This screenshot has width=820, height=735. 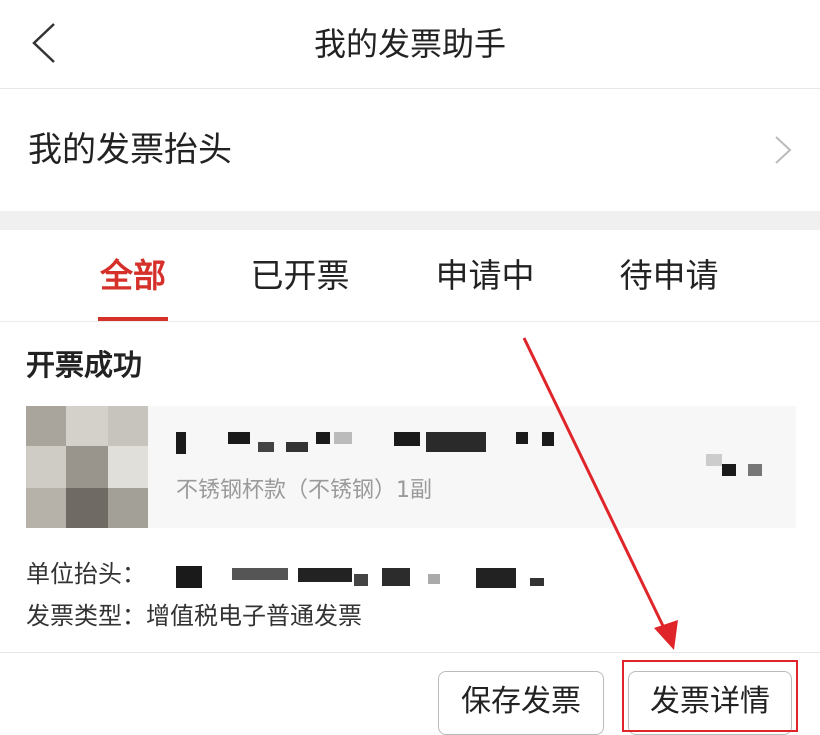 I want to click on nav-bar: 我的发票助手, so click(x=410, y=44).